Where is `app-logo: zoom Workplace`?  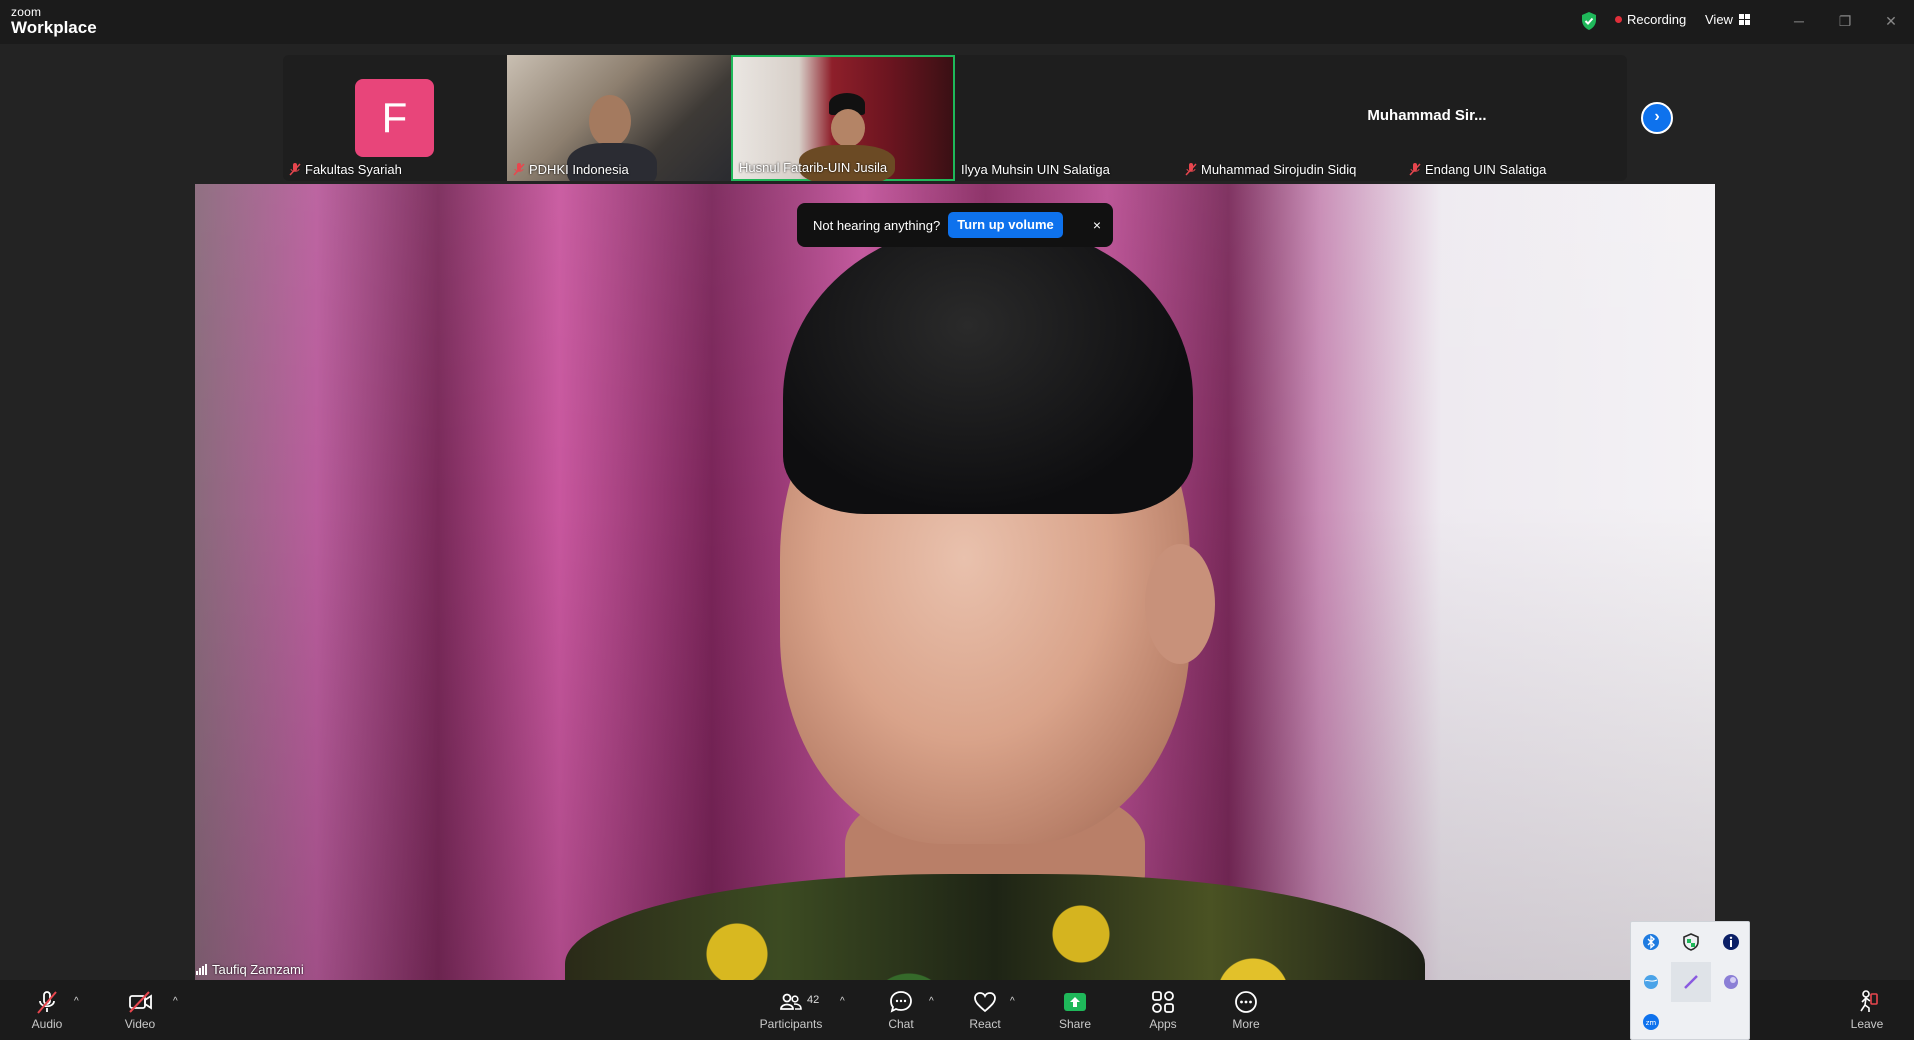 app-logo: zoom Workplace is located at coordinates (54, 21).